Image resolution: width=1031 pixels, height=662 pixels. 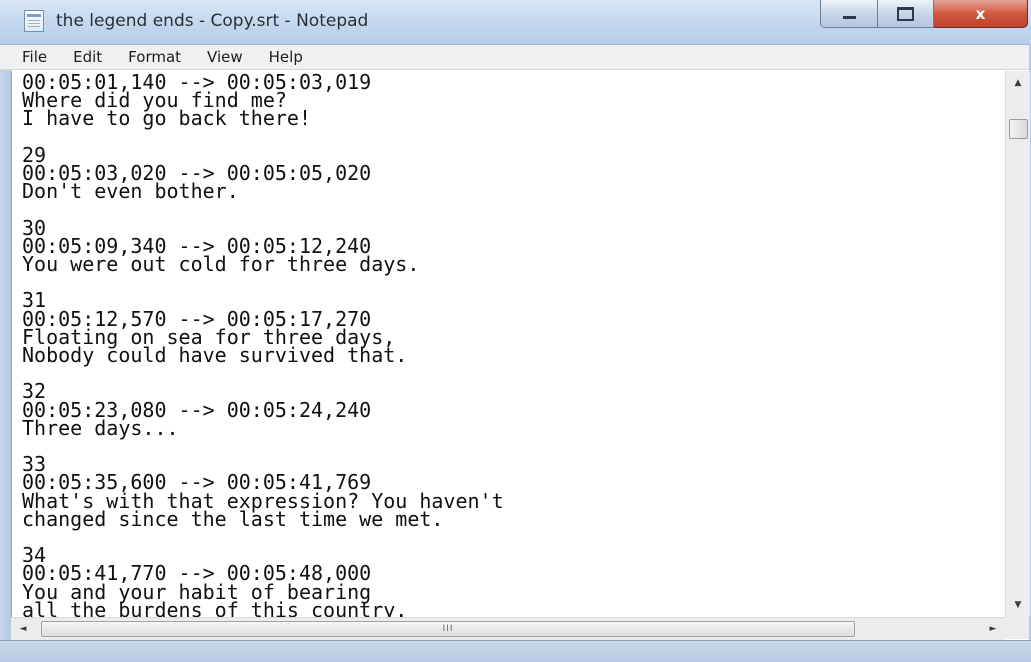 I want to click on editor-line: all the burdens of this country., so click(x=215, y=607).